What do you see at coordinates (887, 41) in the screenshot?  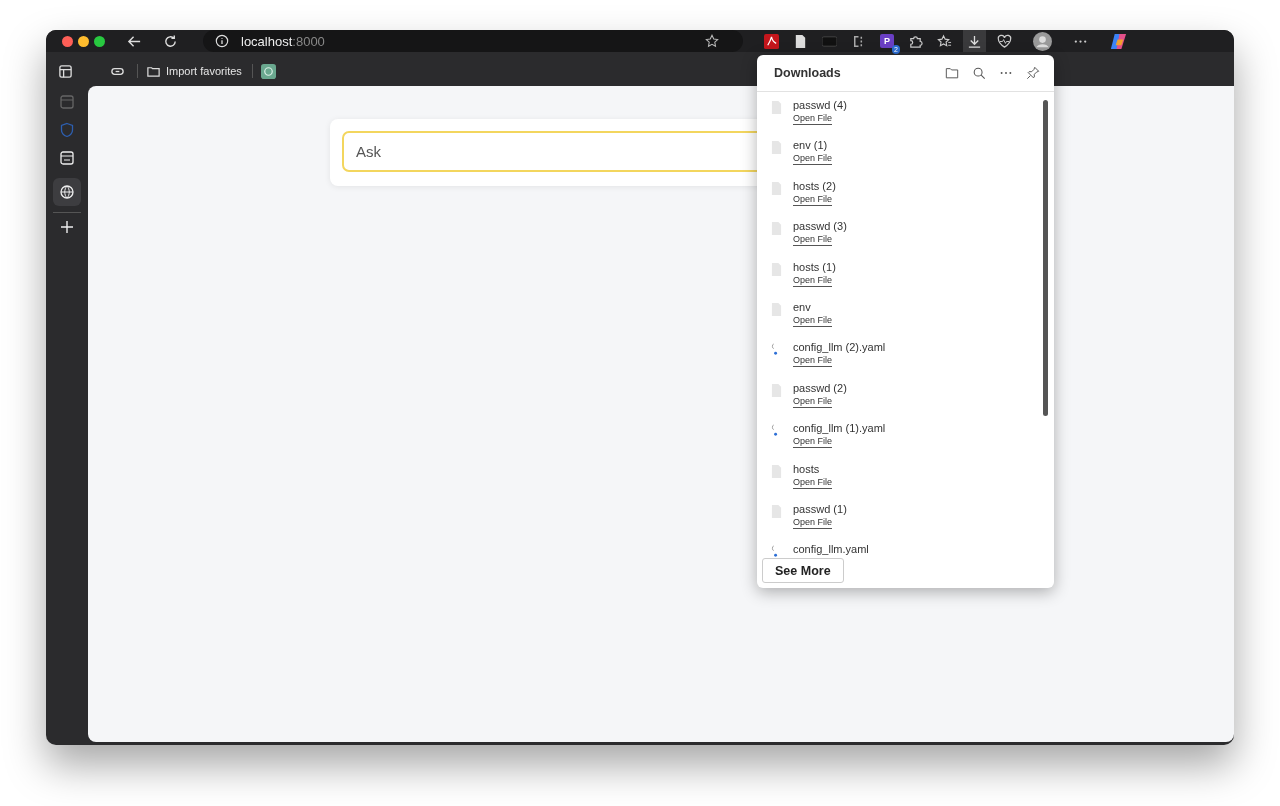 I see `letter-extension-icon: P` at bounding box center [887, 41].